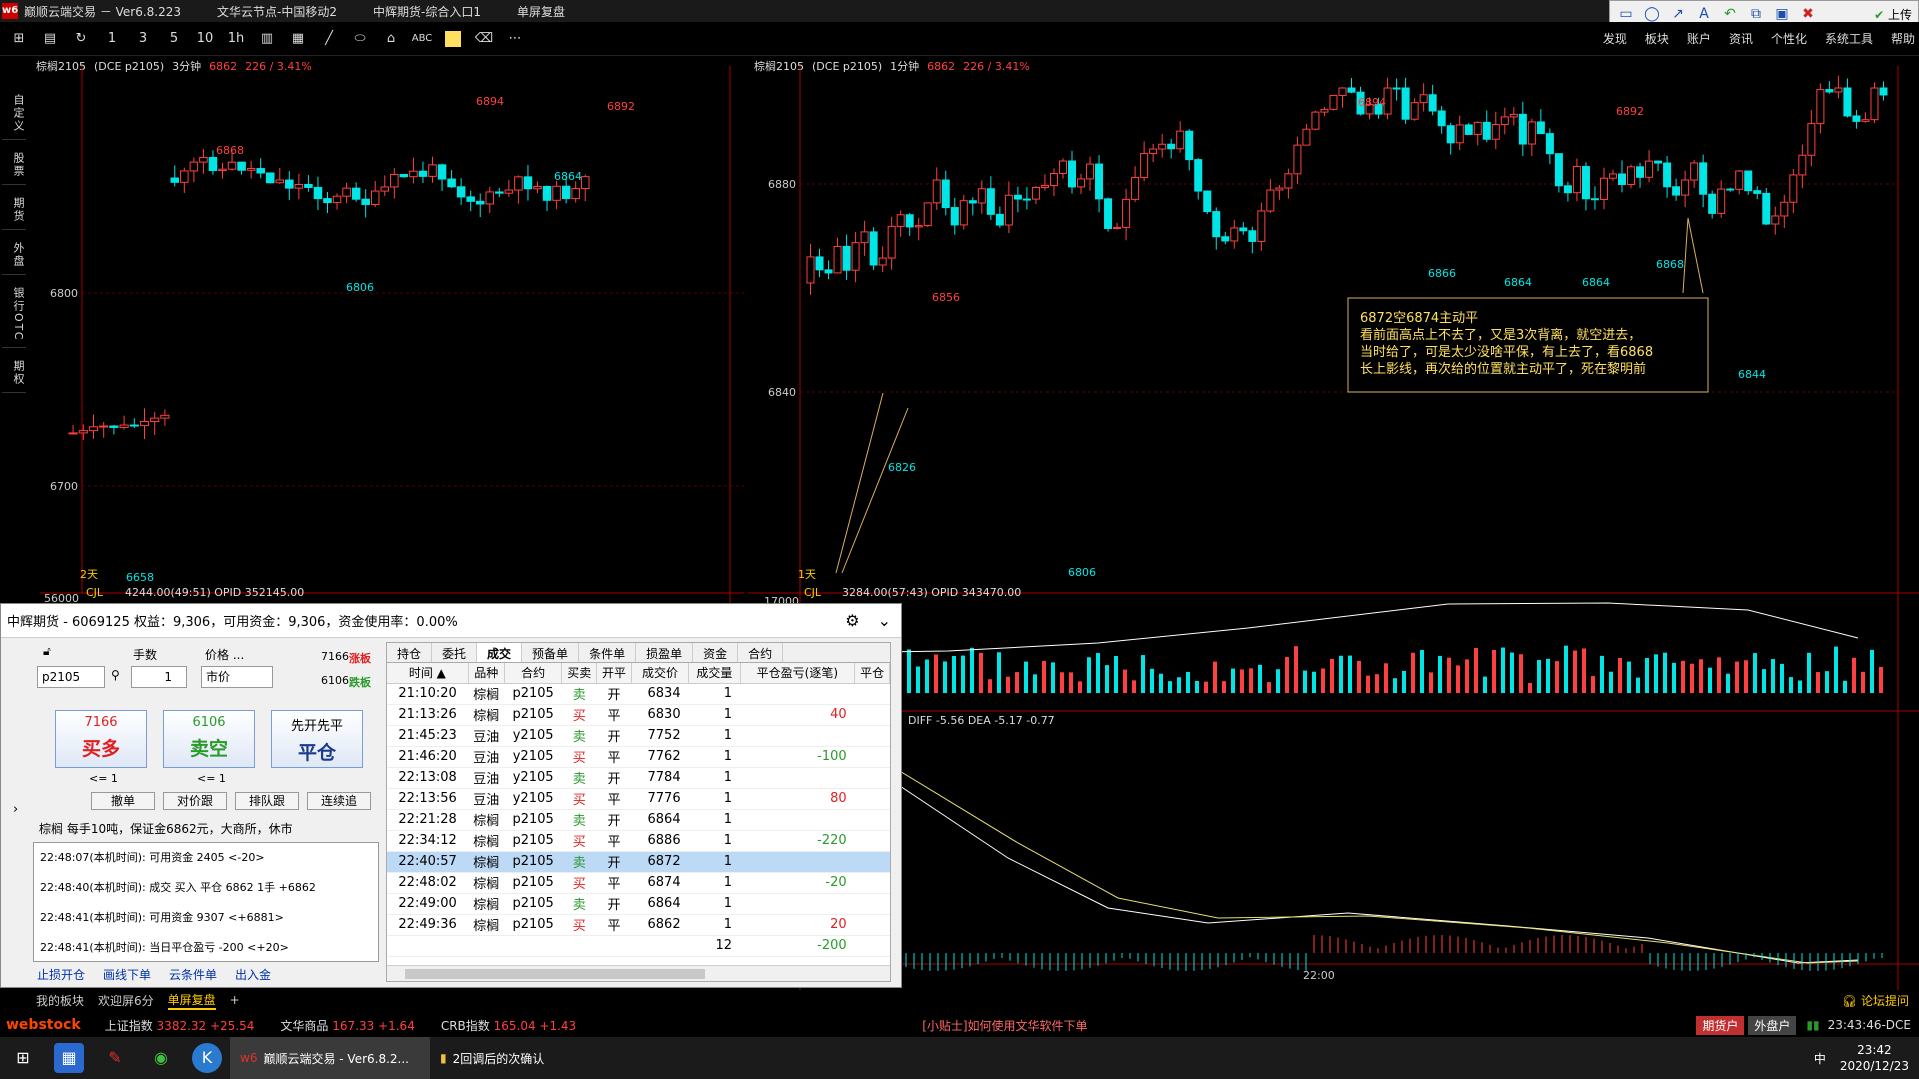 The image size is (1919, 1079). I want to click on table-row: 22:13:08 豆油 y2105 卖开 7784 1, so click(638, 778).